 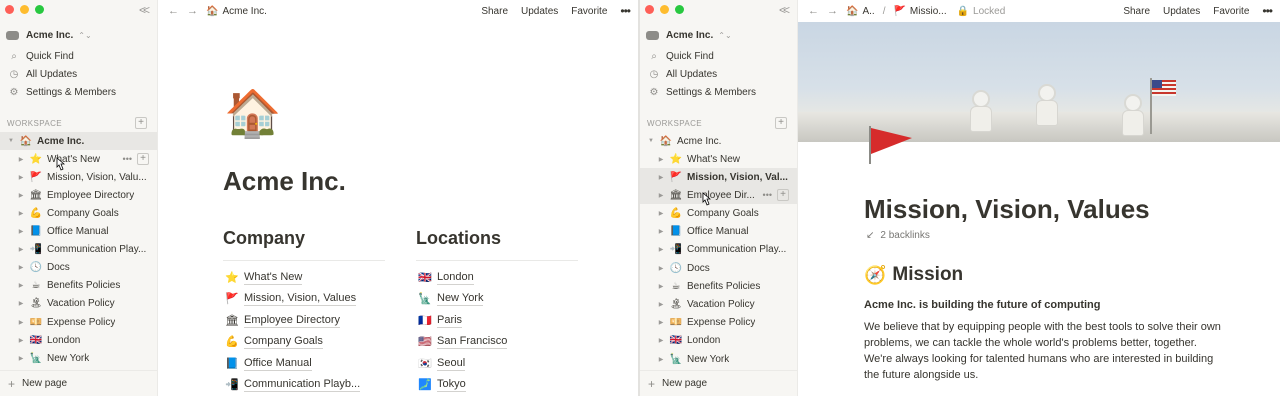 I want to click on sidebar-item-whats-new: ▶ ⭐ What's New, so click(x=718, y=159).